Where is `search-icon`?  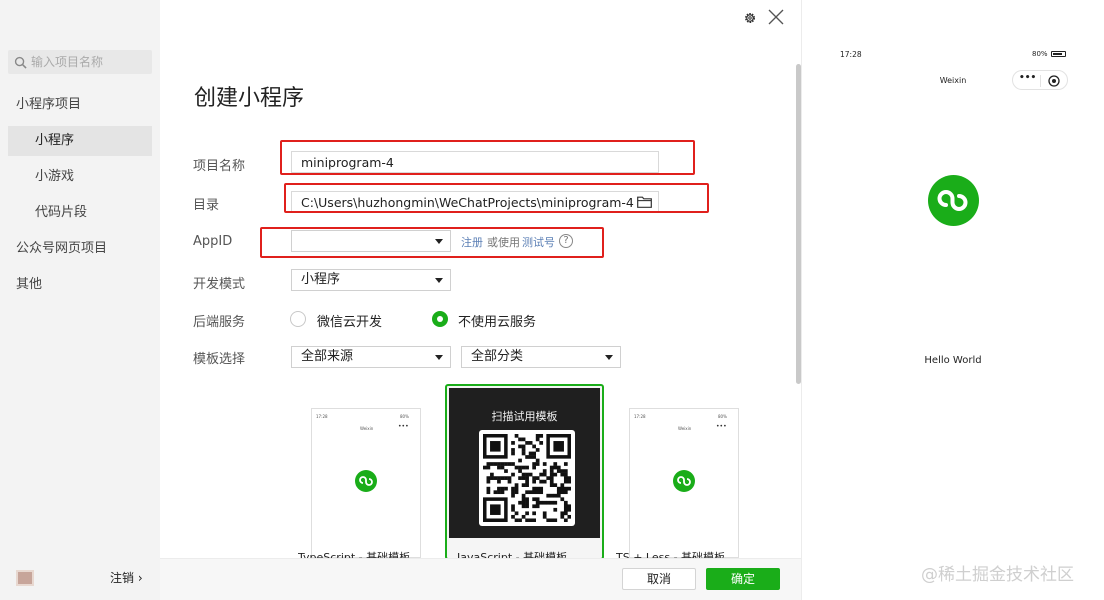 search-icon is located at coordinates (20, 62).